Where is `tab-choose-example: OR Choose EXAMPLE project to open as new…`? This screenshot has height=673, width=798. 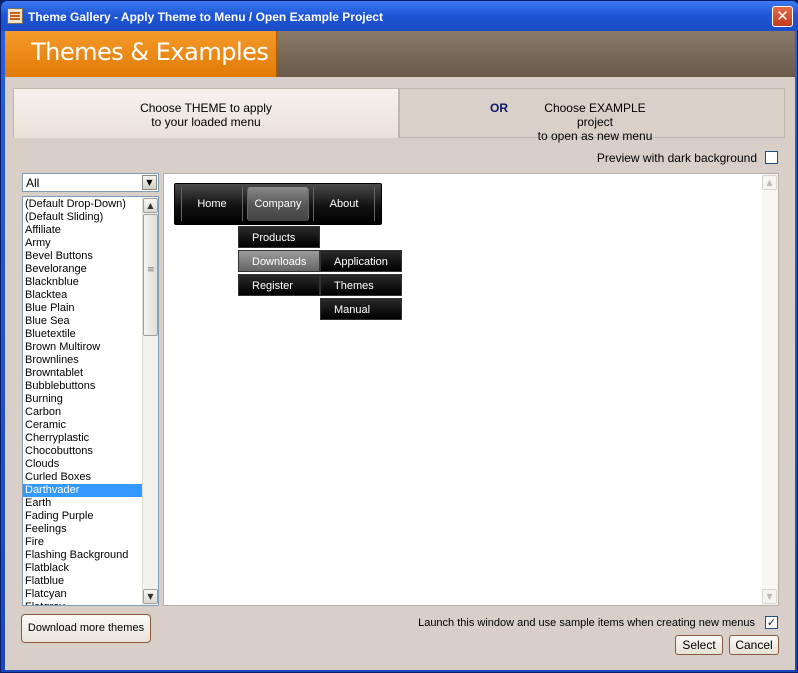
tab-choose-example: OR Choose EXAMPLE project to open as new… is located at coordinates (592, 115).